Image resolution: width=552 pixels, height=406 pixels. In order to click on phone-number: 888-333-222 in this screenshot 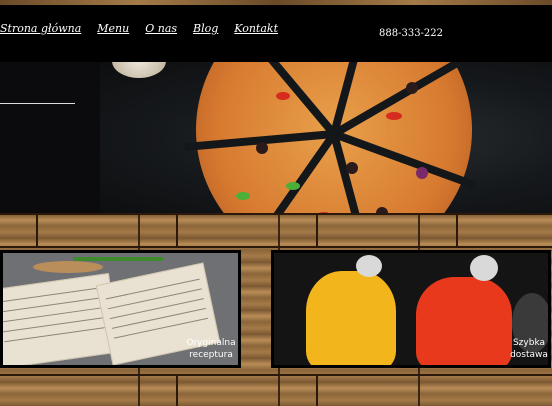, I will do `click(411, 33)`.